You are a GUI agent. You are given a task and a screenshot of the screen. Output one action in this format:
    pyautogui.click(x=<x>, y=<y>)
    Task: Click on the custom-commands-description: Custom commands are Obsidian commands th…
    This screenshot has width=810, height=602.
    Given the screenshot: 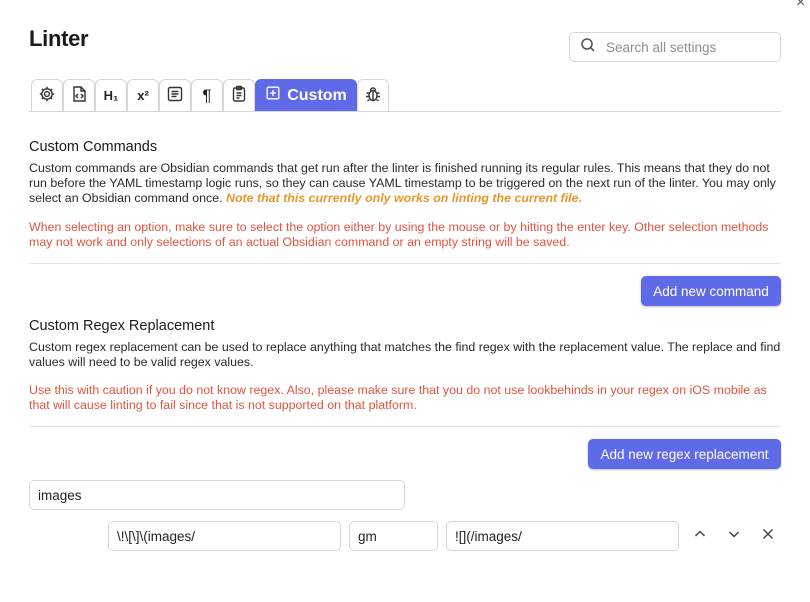 What is the action you would take?
    pyautogui.click(x=405, y=184)
    